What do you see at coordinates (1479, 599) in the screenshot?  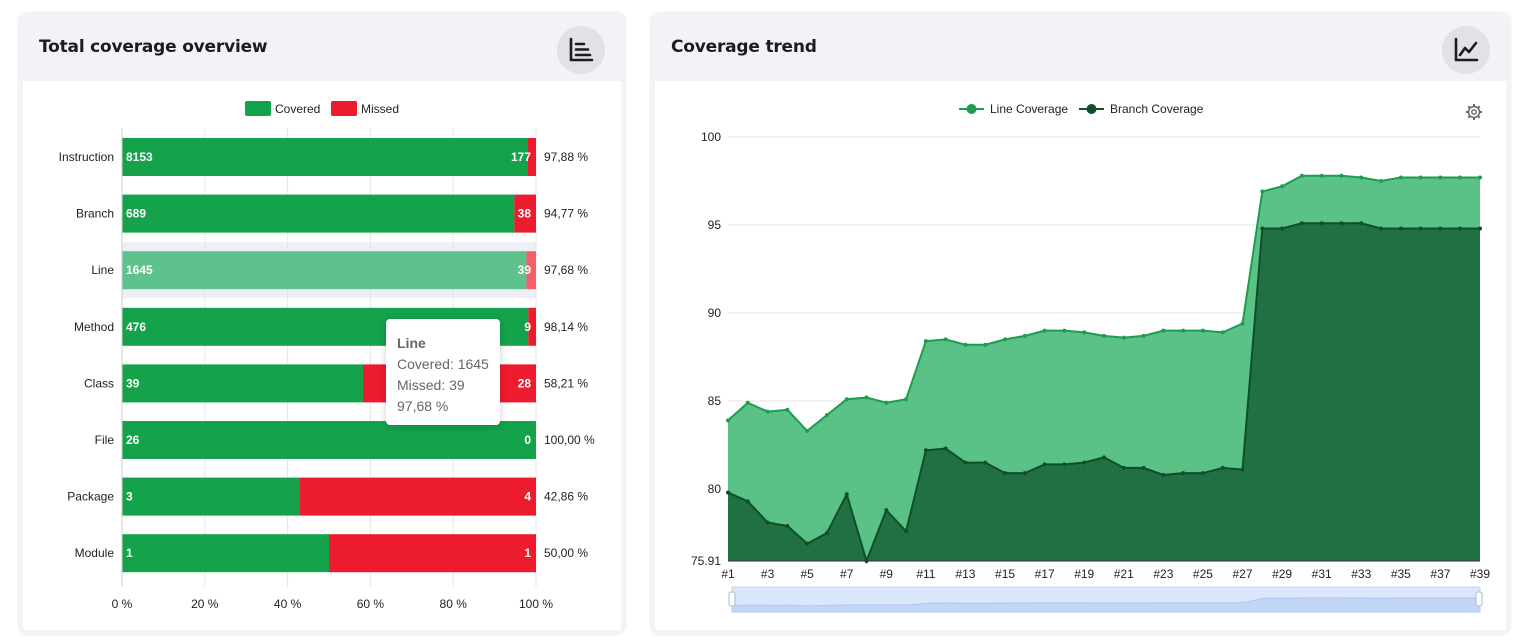 I see `zoom-handle-right` at bounding box center [1479, 599].